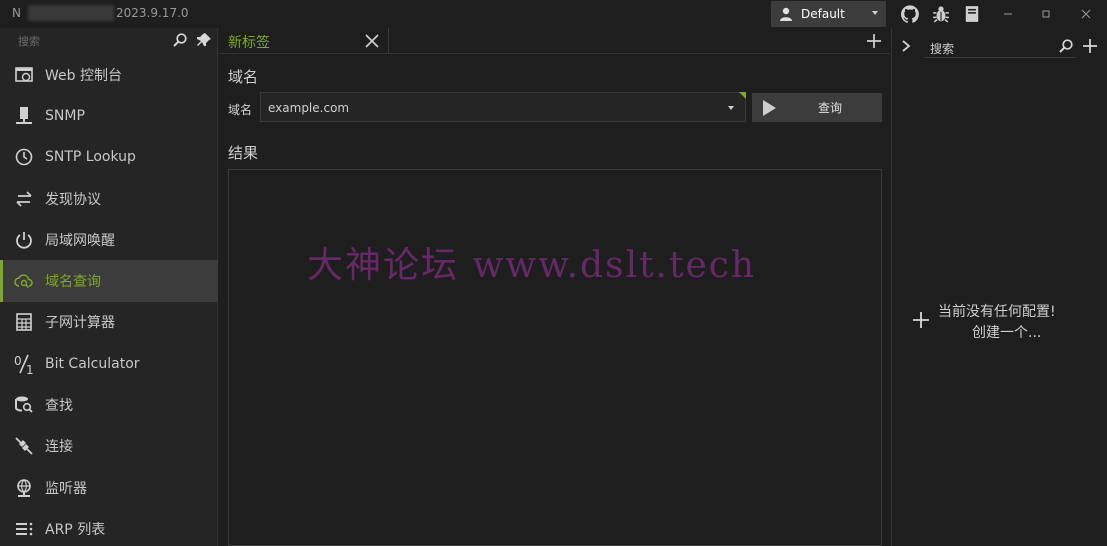 Image resolution: width=1107 pixels, height=546 pixels. Describe the element at coordinates (906, 46) in the screenshot. I see `chevron-right-icon` at that location.